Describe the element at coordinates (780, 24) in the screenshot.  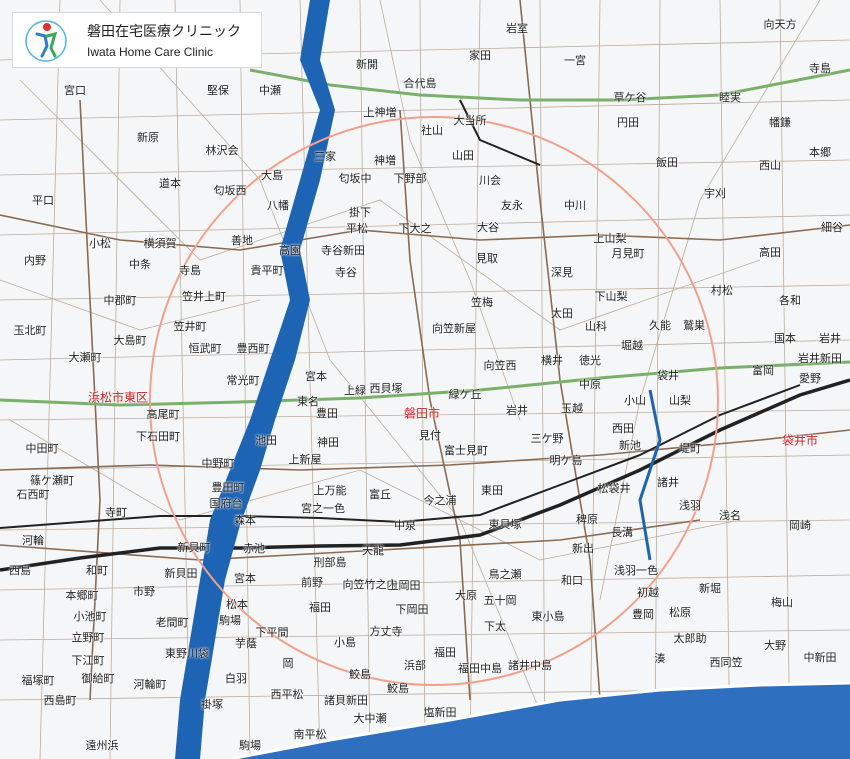
I see `place-label: 向天方` at that location.